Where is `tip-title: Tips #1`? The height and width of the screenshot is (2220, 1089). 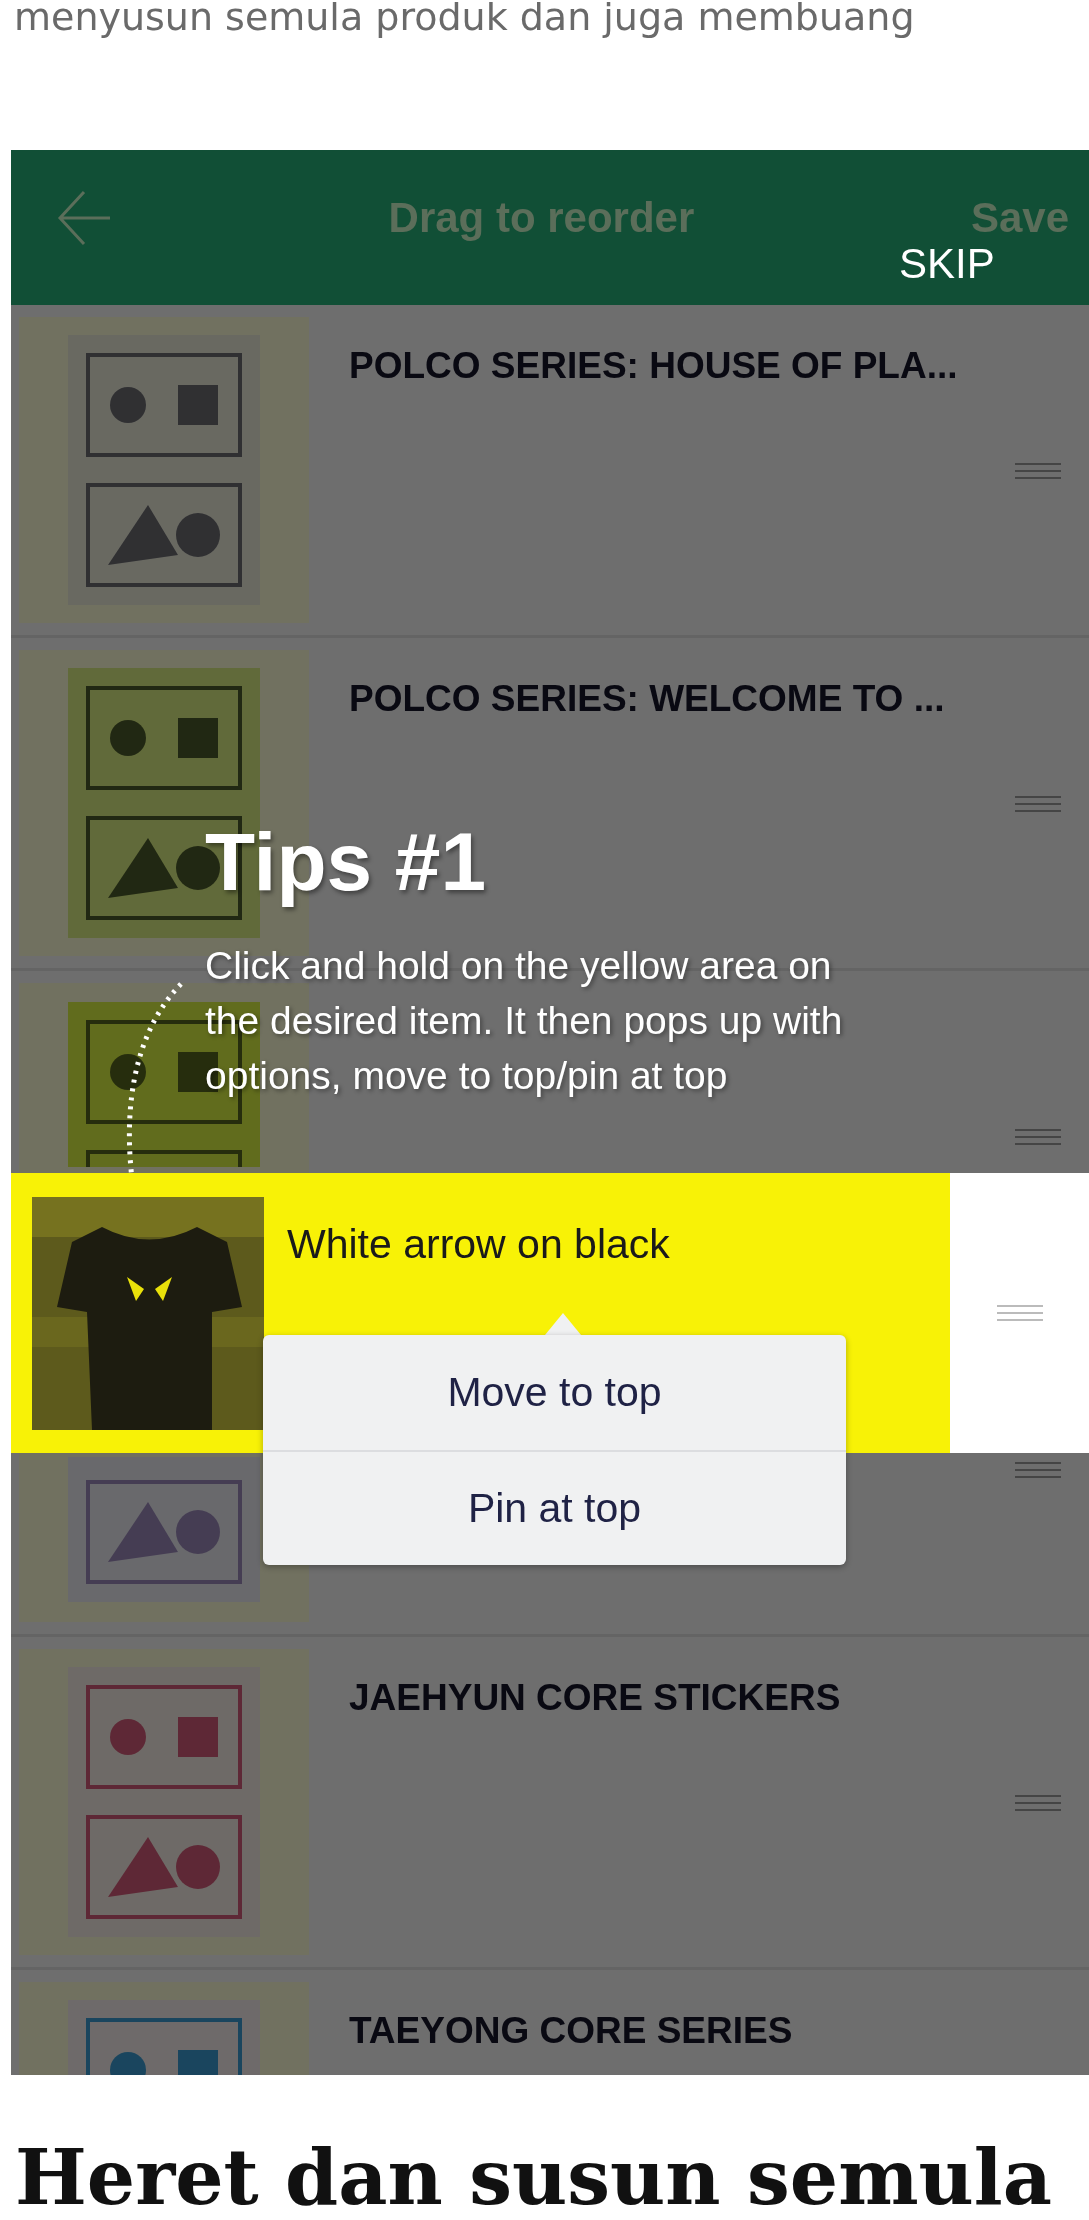 tip-title: Tips #1 is located at coordinates (346, 862).